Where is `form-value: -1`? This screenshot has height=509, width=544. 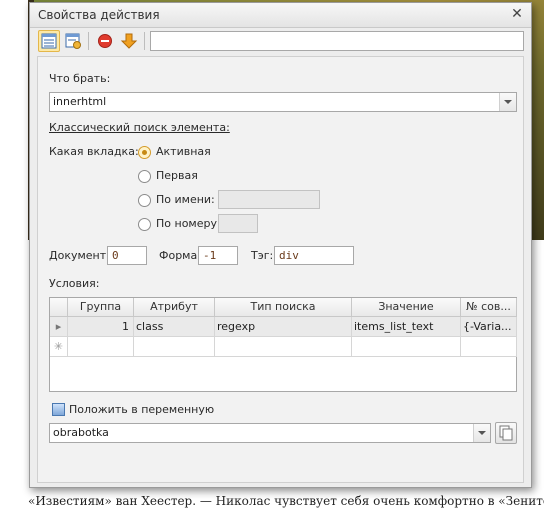
form-value: -1 is located at coordinates (210, 255).